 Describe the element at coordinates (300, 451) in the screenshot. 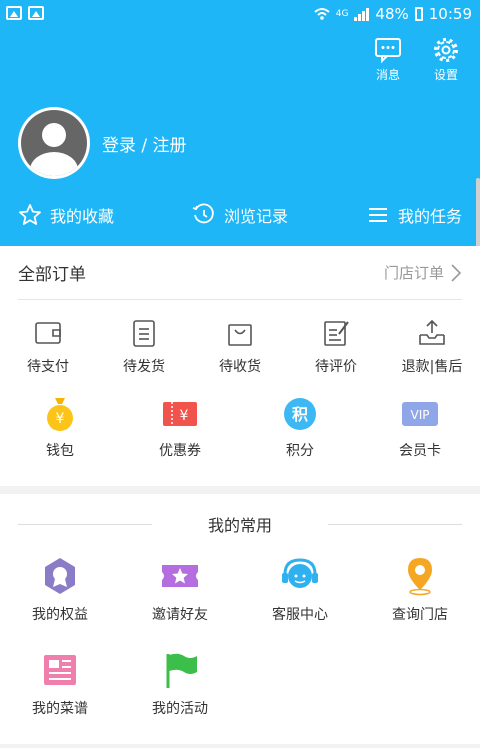

I see `points-label: 积分` at that location.